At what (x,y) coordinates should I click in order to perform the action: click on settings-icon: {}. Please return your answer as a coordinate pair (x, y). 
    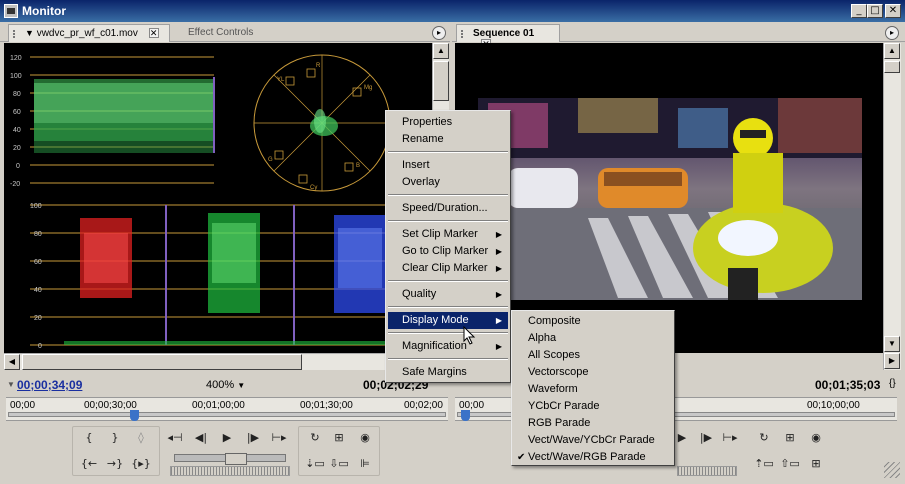
    Looking at the image, I should click on (892, 383).